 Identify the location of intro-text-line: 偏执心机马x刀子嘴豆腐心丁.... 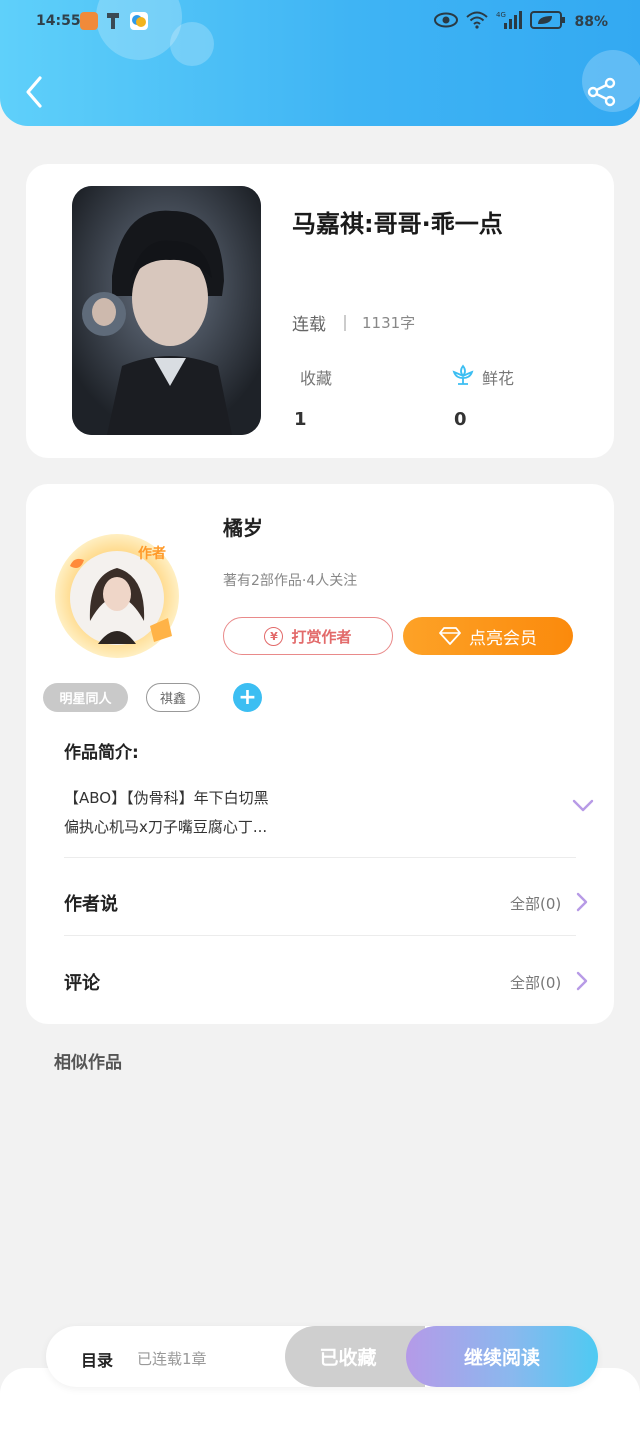
(166, 827).